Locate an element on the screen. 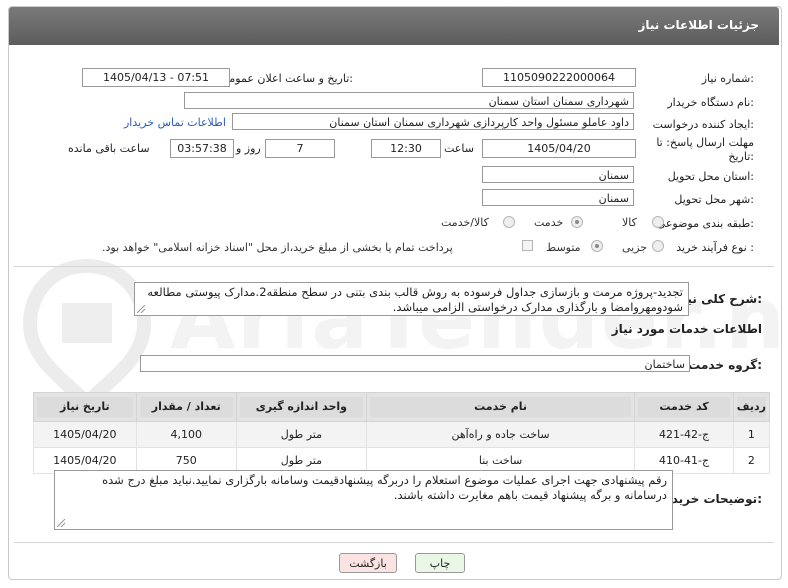 Image resolution: width=788 pixels, height=588 pixels. cell-name: ساخت جاده و راه‌آهن is located at coordinates (500, 434).